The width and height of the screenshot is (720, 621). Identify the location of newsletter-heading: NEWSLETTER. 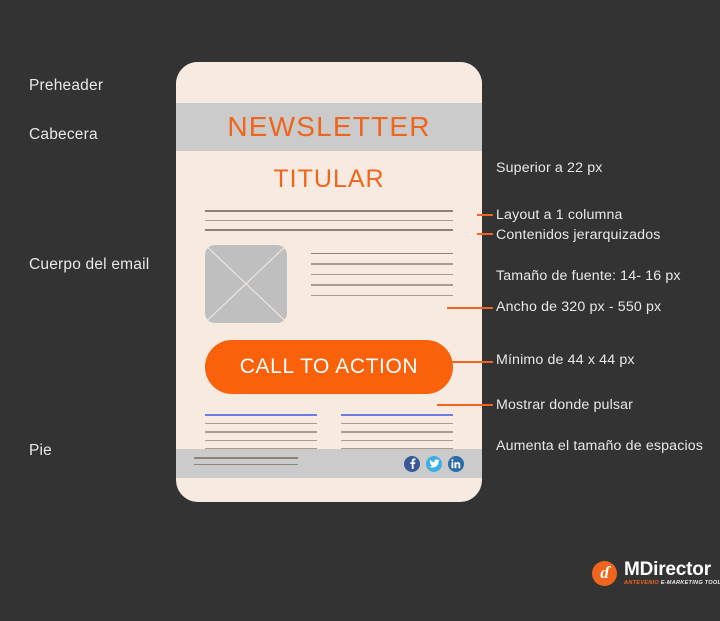
(329, 126).